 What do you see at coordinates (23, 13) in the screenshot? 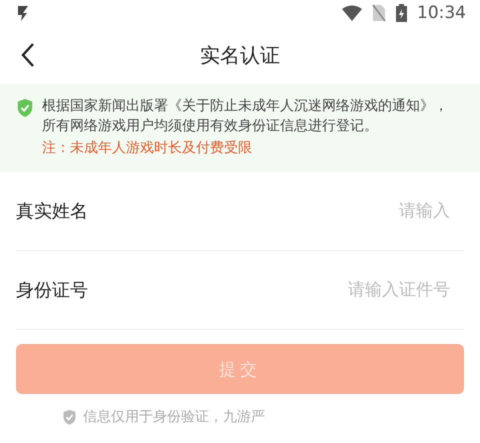
I see `app-logo-icon` at bounding box center [23, 13].